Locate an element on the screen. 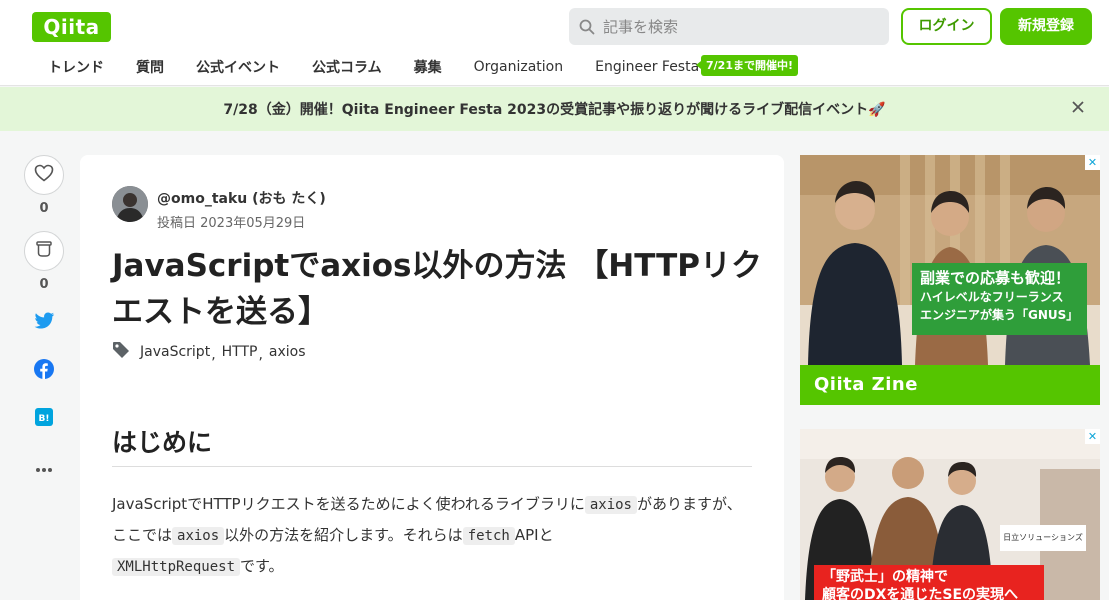 This screenshot has width=1109, height=600. more-options-button is located at coordinates (44, 467).